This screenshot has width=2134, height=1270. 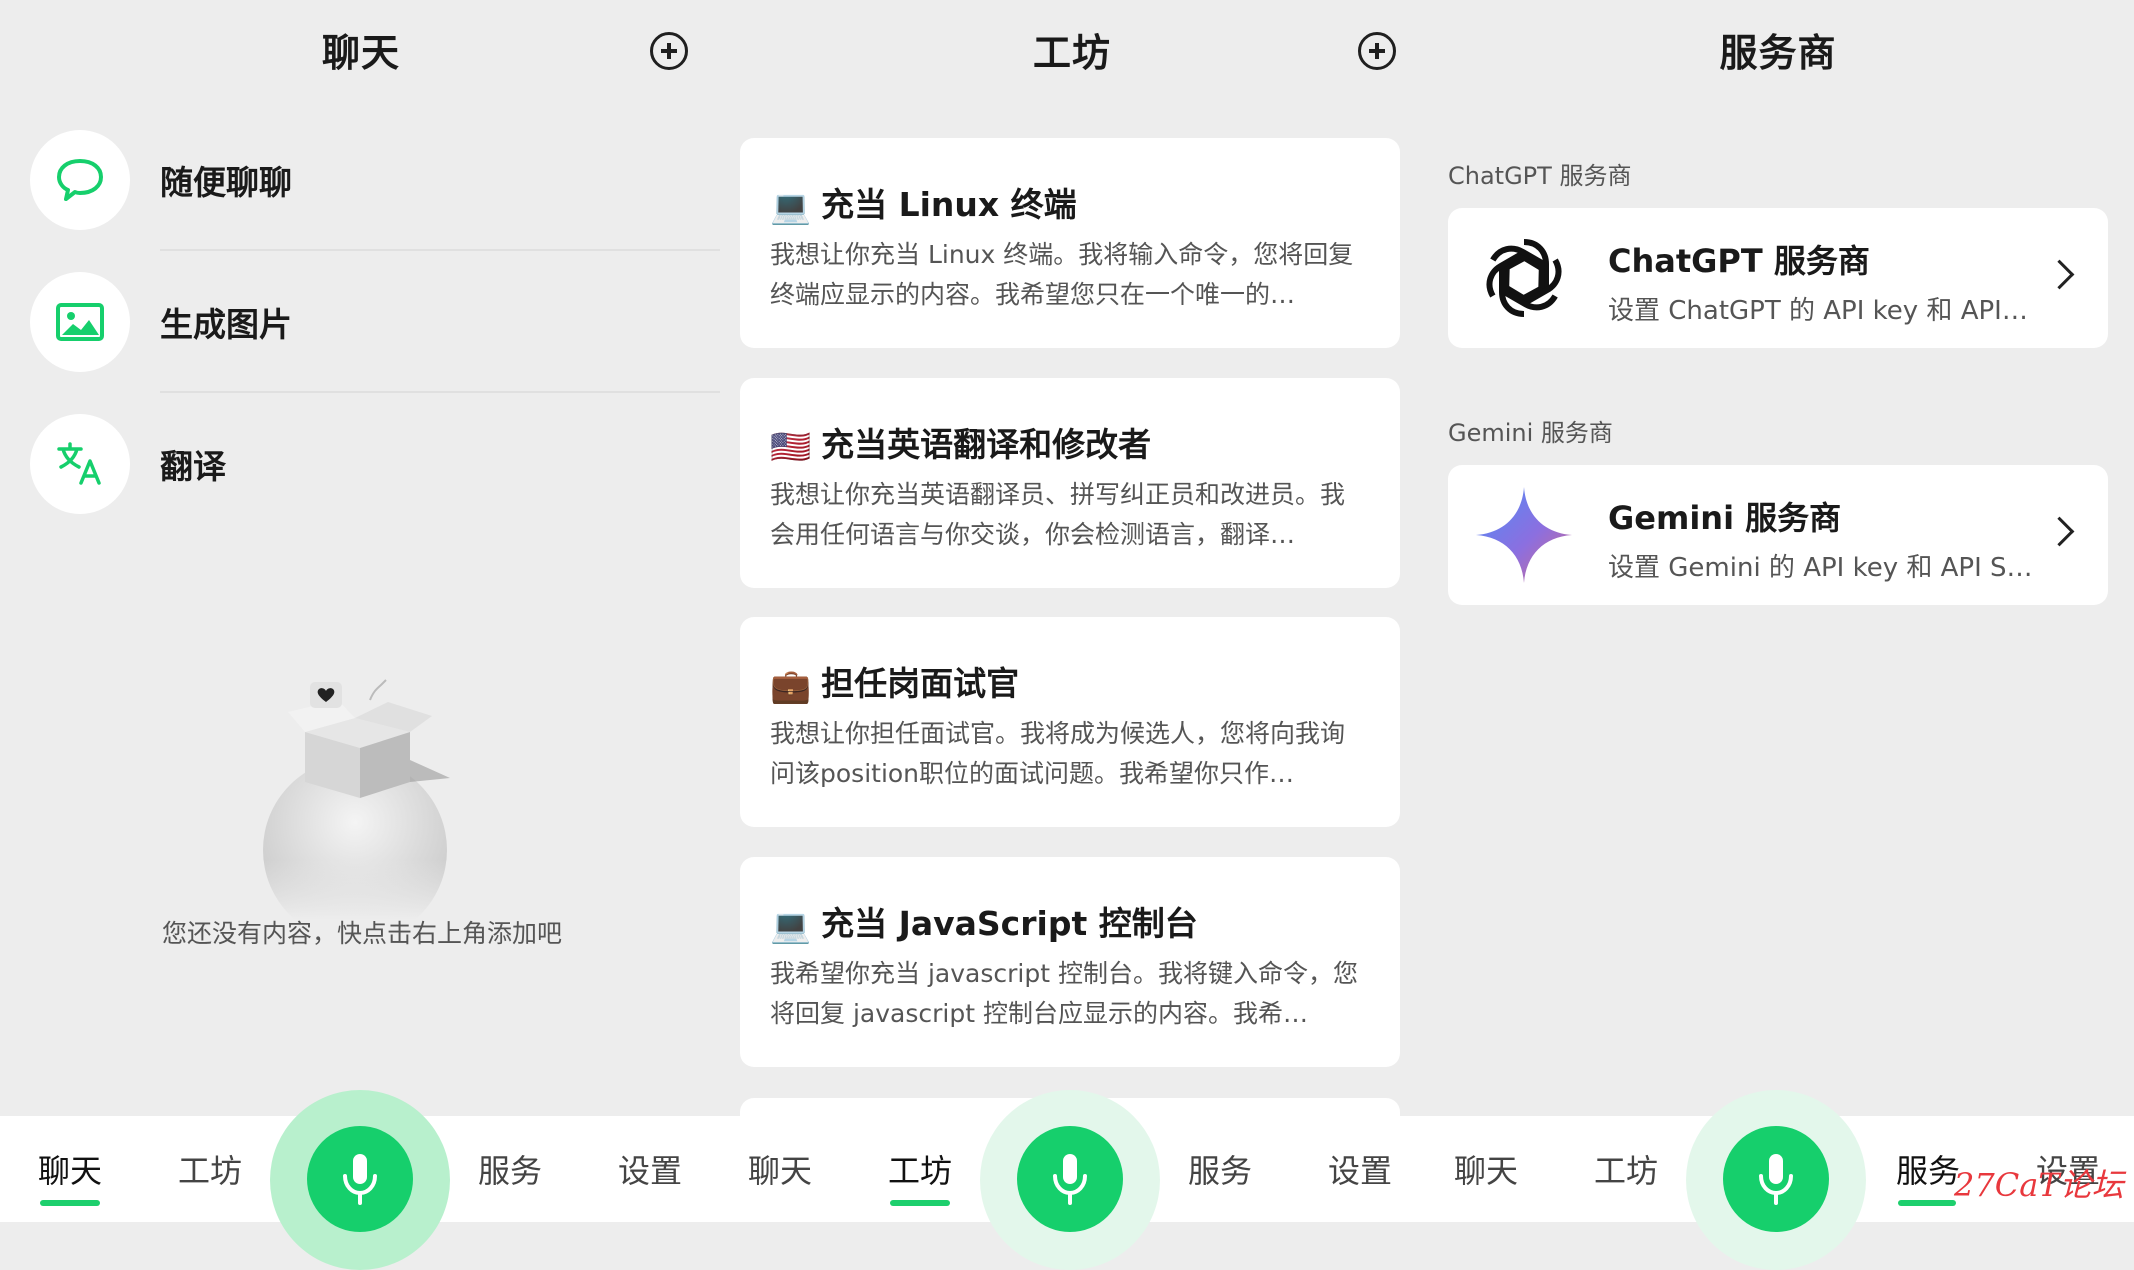 I want to click on add-chat-button, so click(x=669, y=51).